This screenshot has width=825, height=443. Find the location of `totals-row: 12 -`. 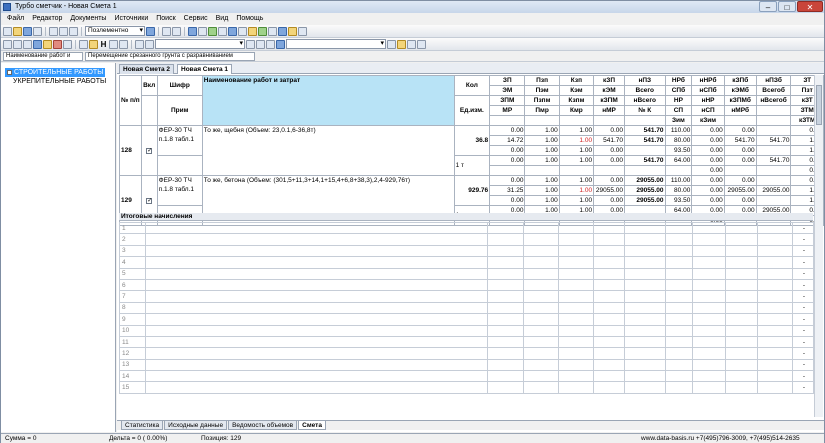

totals-row: 12 - is located at coordinates (466, 353).